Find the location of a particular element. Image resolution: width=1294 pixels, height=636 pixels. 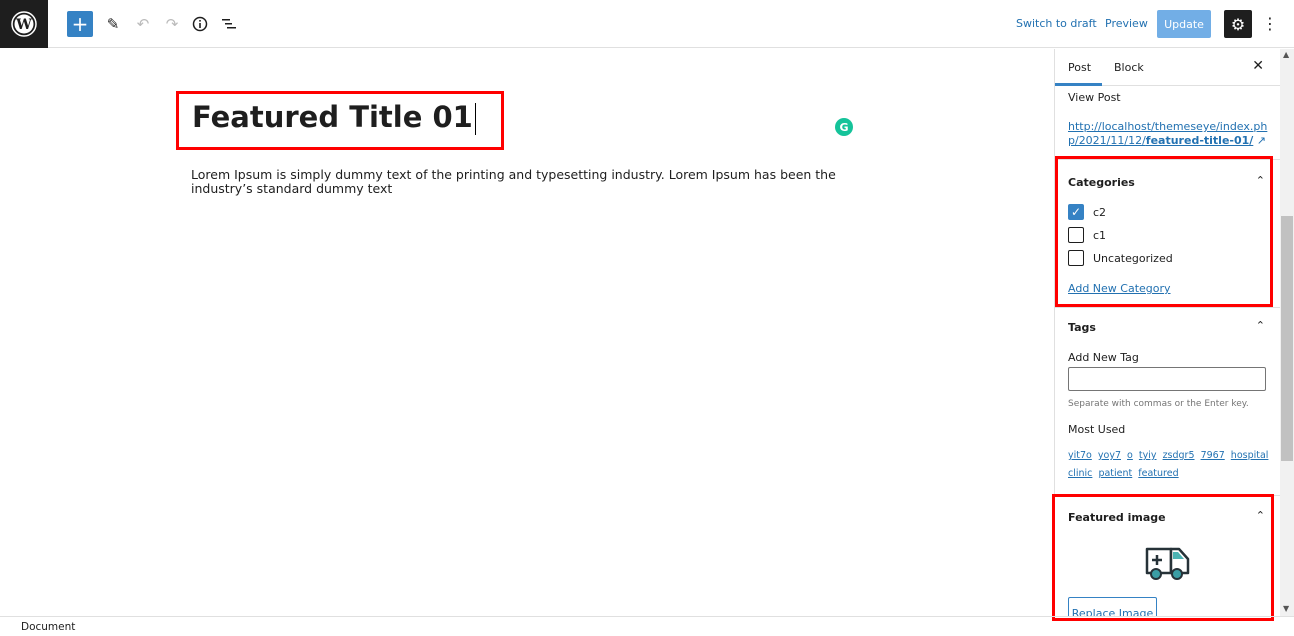

tag-link: patient is located at coordinates (1115, 473).